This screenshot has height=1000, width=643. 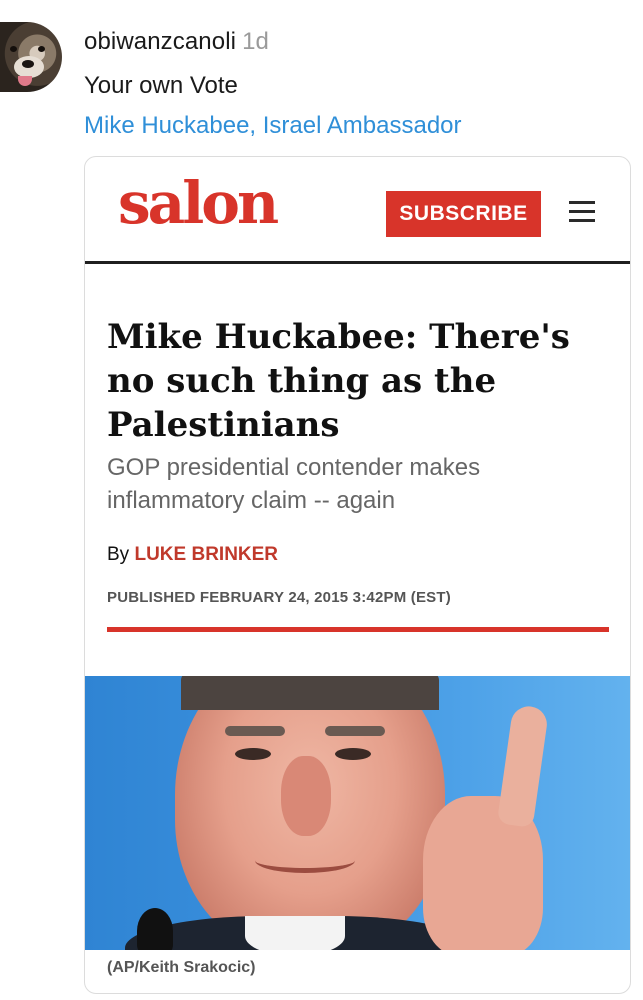 I want to click on subscribe-button: SUBSCRIBE, so click(x=463, y=214).